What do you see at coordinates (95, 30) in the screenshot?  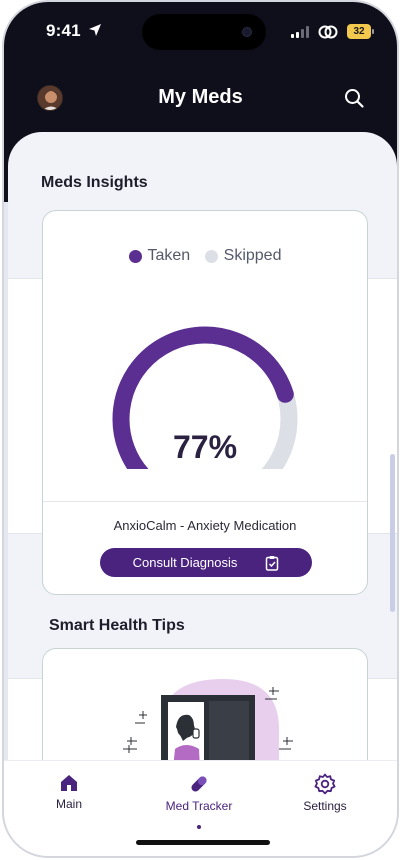 I see `location-arrow-icon` at bounding box center [95, 30].